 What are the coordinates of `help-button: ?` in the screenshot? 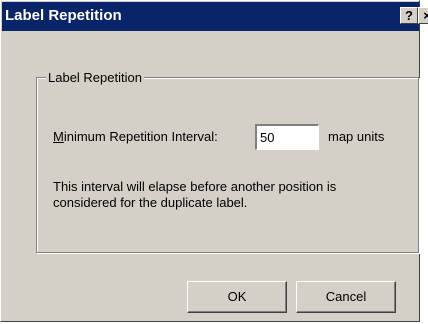 It's located at (409, 15).